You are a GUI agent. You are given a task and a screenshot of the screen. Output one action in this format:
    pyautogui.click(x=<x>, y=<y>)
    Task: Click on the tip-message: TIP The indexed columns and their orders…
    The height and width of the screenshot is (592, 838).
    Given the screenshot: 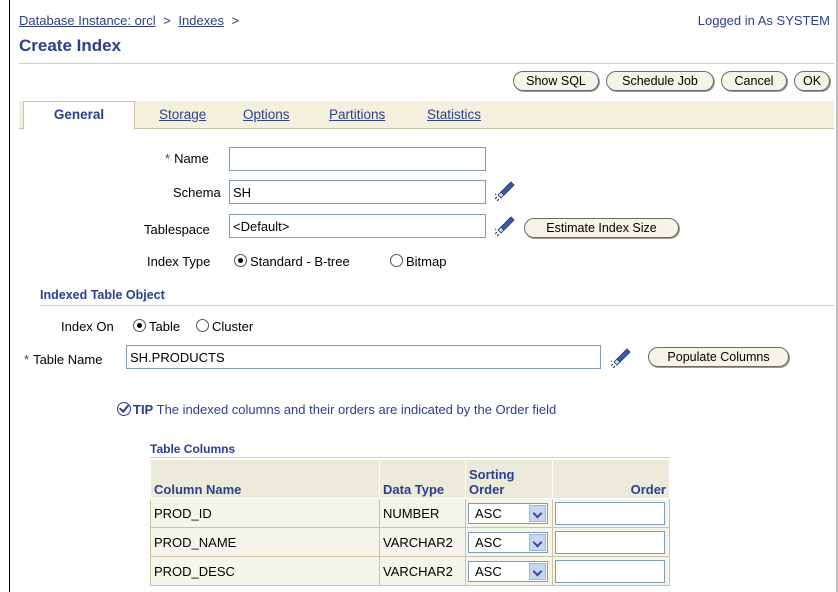 What is the action you would take?
    pyautogui.click(x=336, y=409)
    